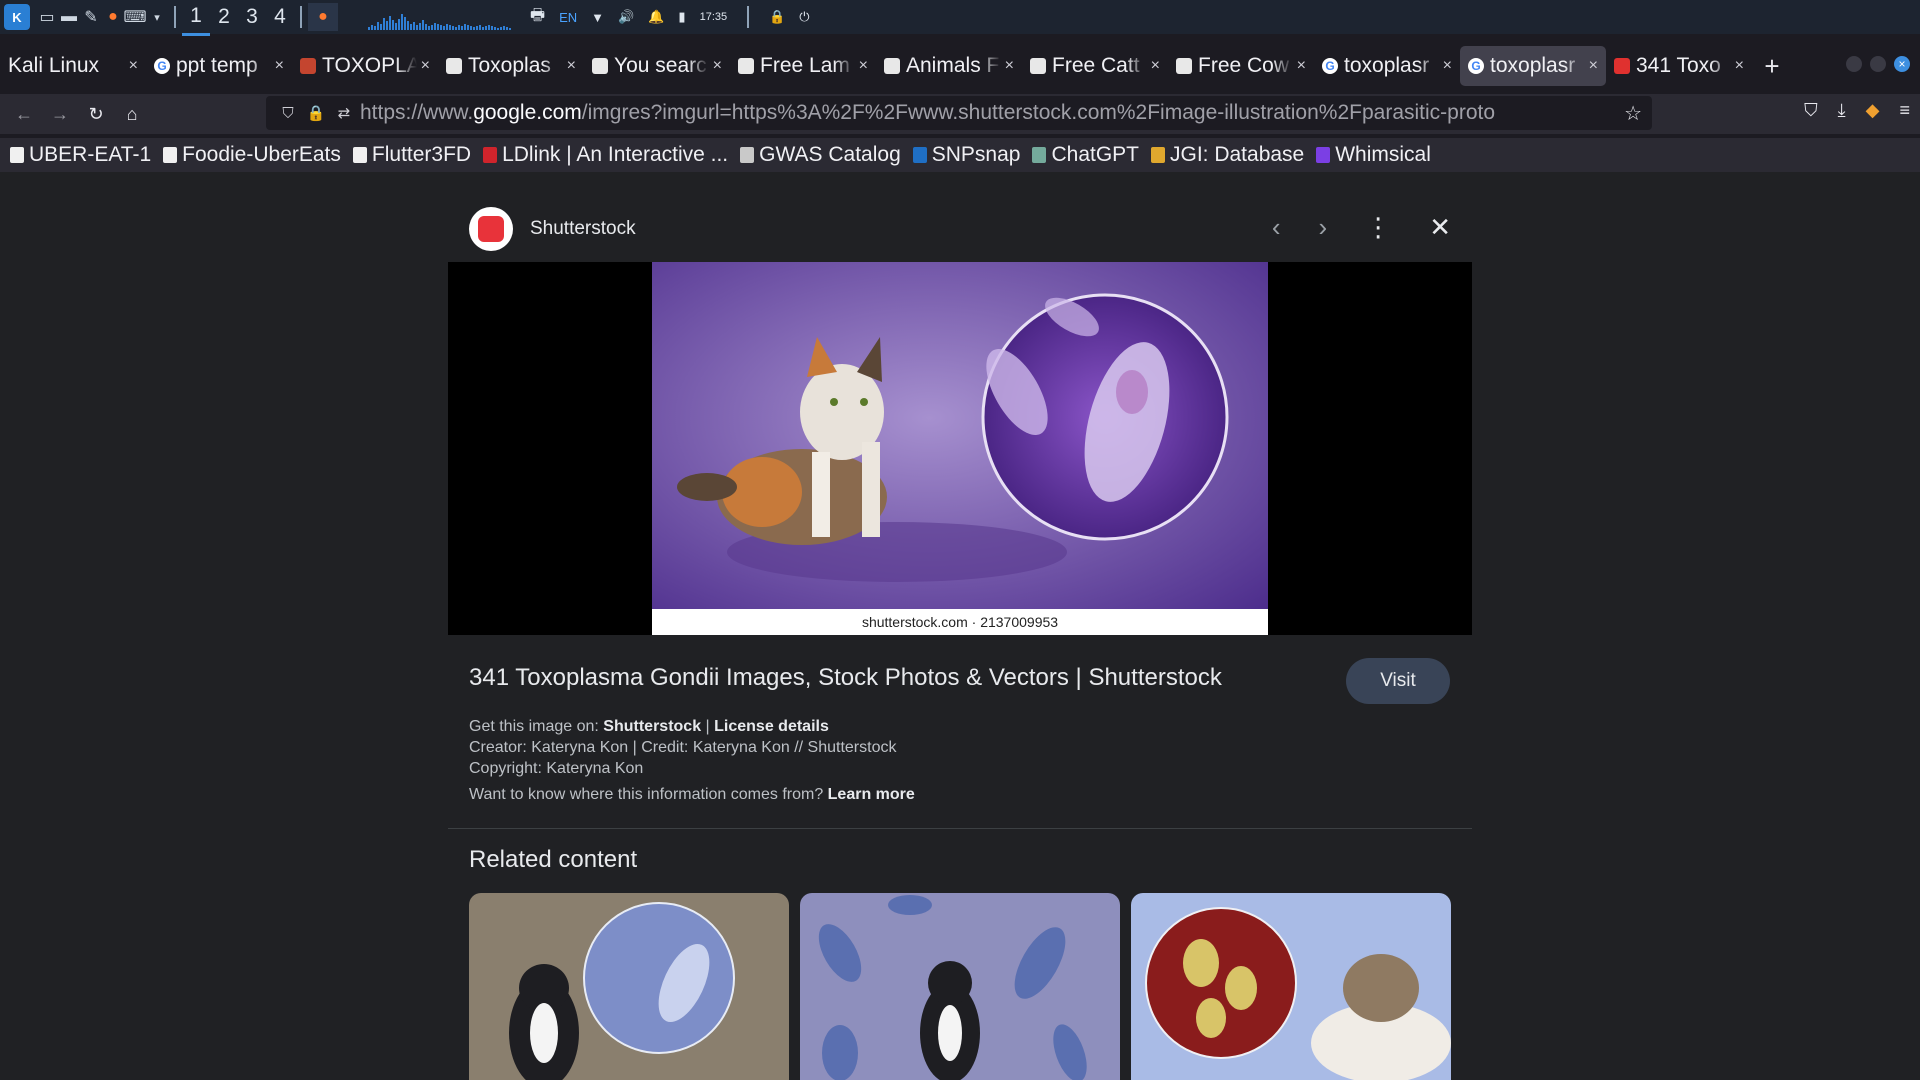 The width and height of the screenshot is (1920, 1080). What do you see at coordinates (597, 17) in the screenshot?
I see `network-icon: ▼` at bounding box center [597, 17].